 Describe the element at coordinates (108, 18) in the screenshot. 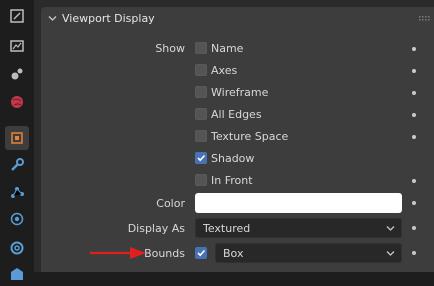

I see `panel-title: Viewport Display` at that location.